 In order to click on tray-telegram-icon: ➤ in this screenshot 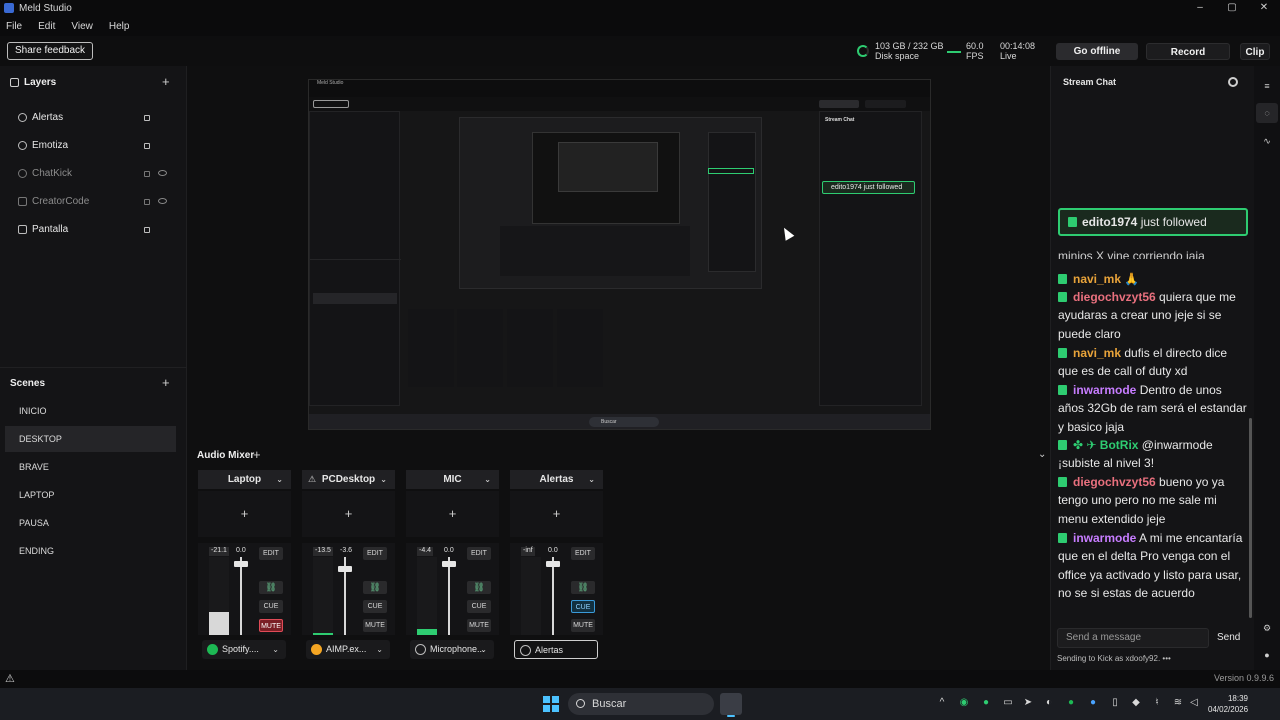, I will do `click(1028, 703)`.